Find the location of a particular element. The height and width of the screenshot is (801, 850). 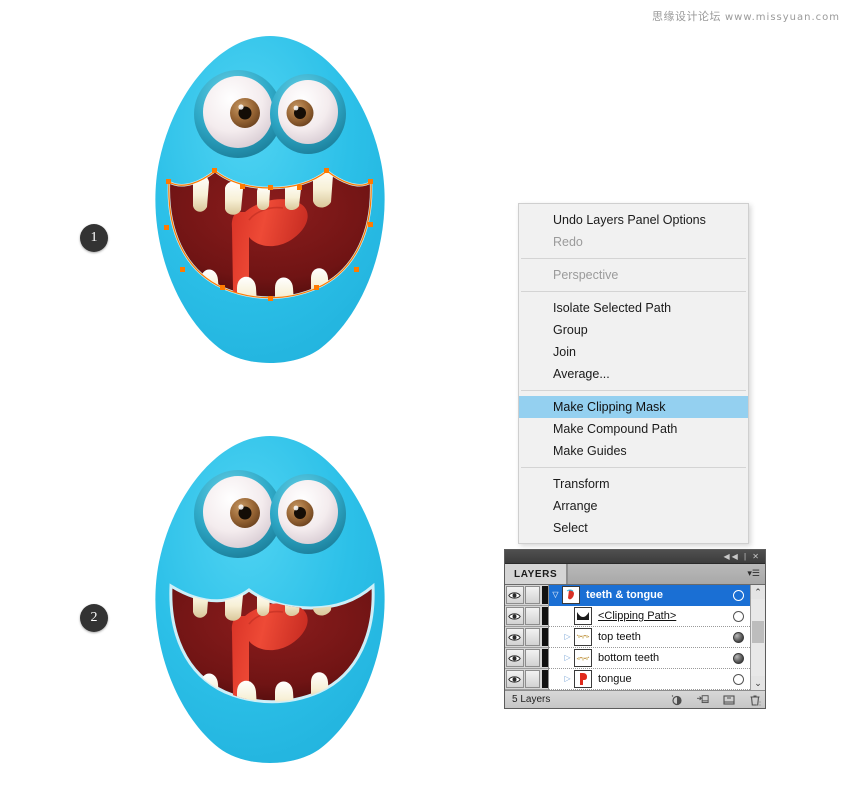

menu-item-join: Join is located at coordinates (633, 352).